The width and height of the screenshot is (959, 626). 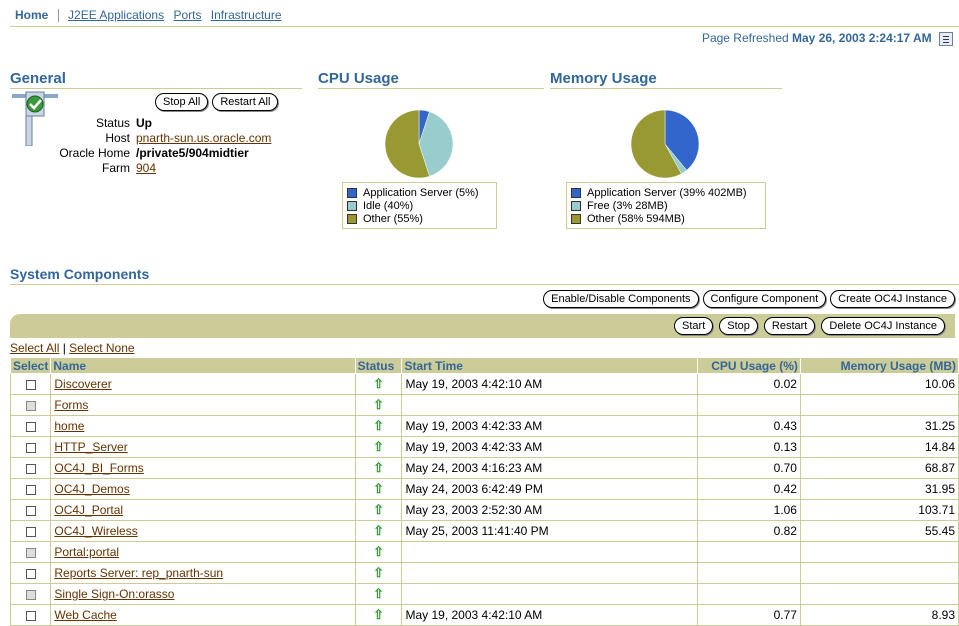 What do you see at coordinates (91, 489) in the screenshot?
I see `component-name-link: OC4J_Demos` at bounding box center [91, 489].